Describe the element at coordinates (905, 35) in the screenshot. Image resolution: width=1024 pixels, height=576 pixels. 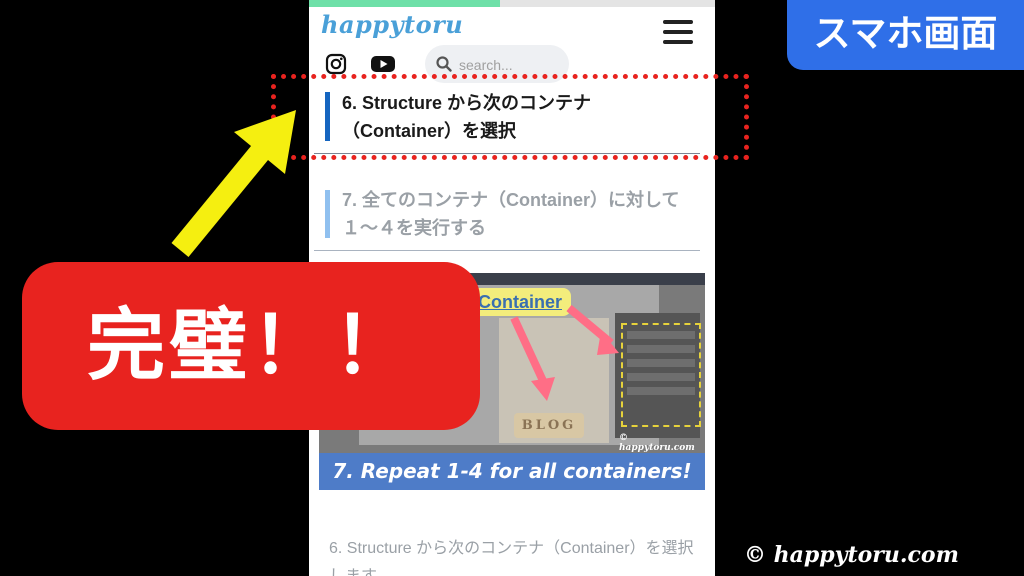
I see `smartphone-screen-badge: スマホ画面` at that location.